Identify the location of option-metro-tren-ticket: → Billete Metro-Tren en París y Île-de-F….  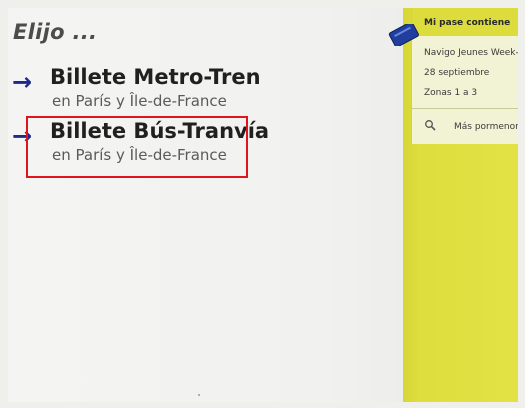
(137, 90).